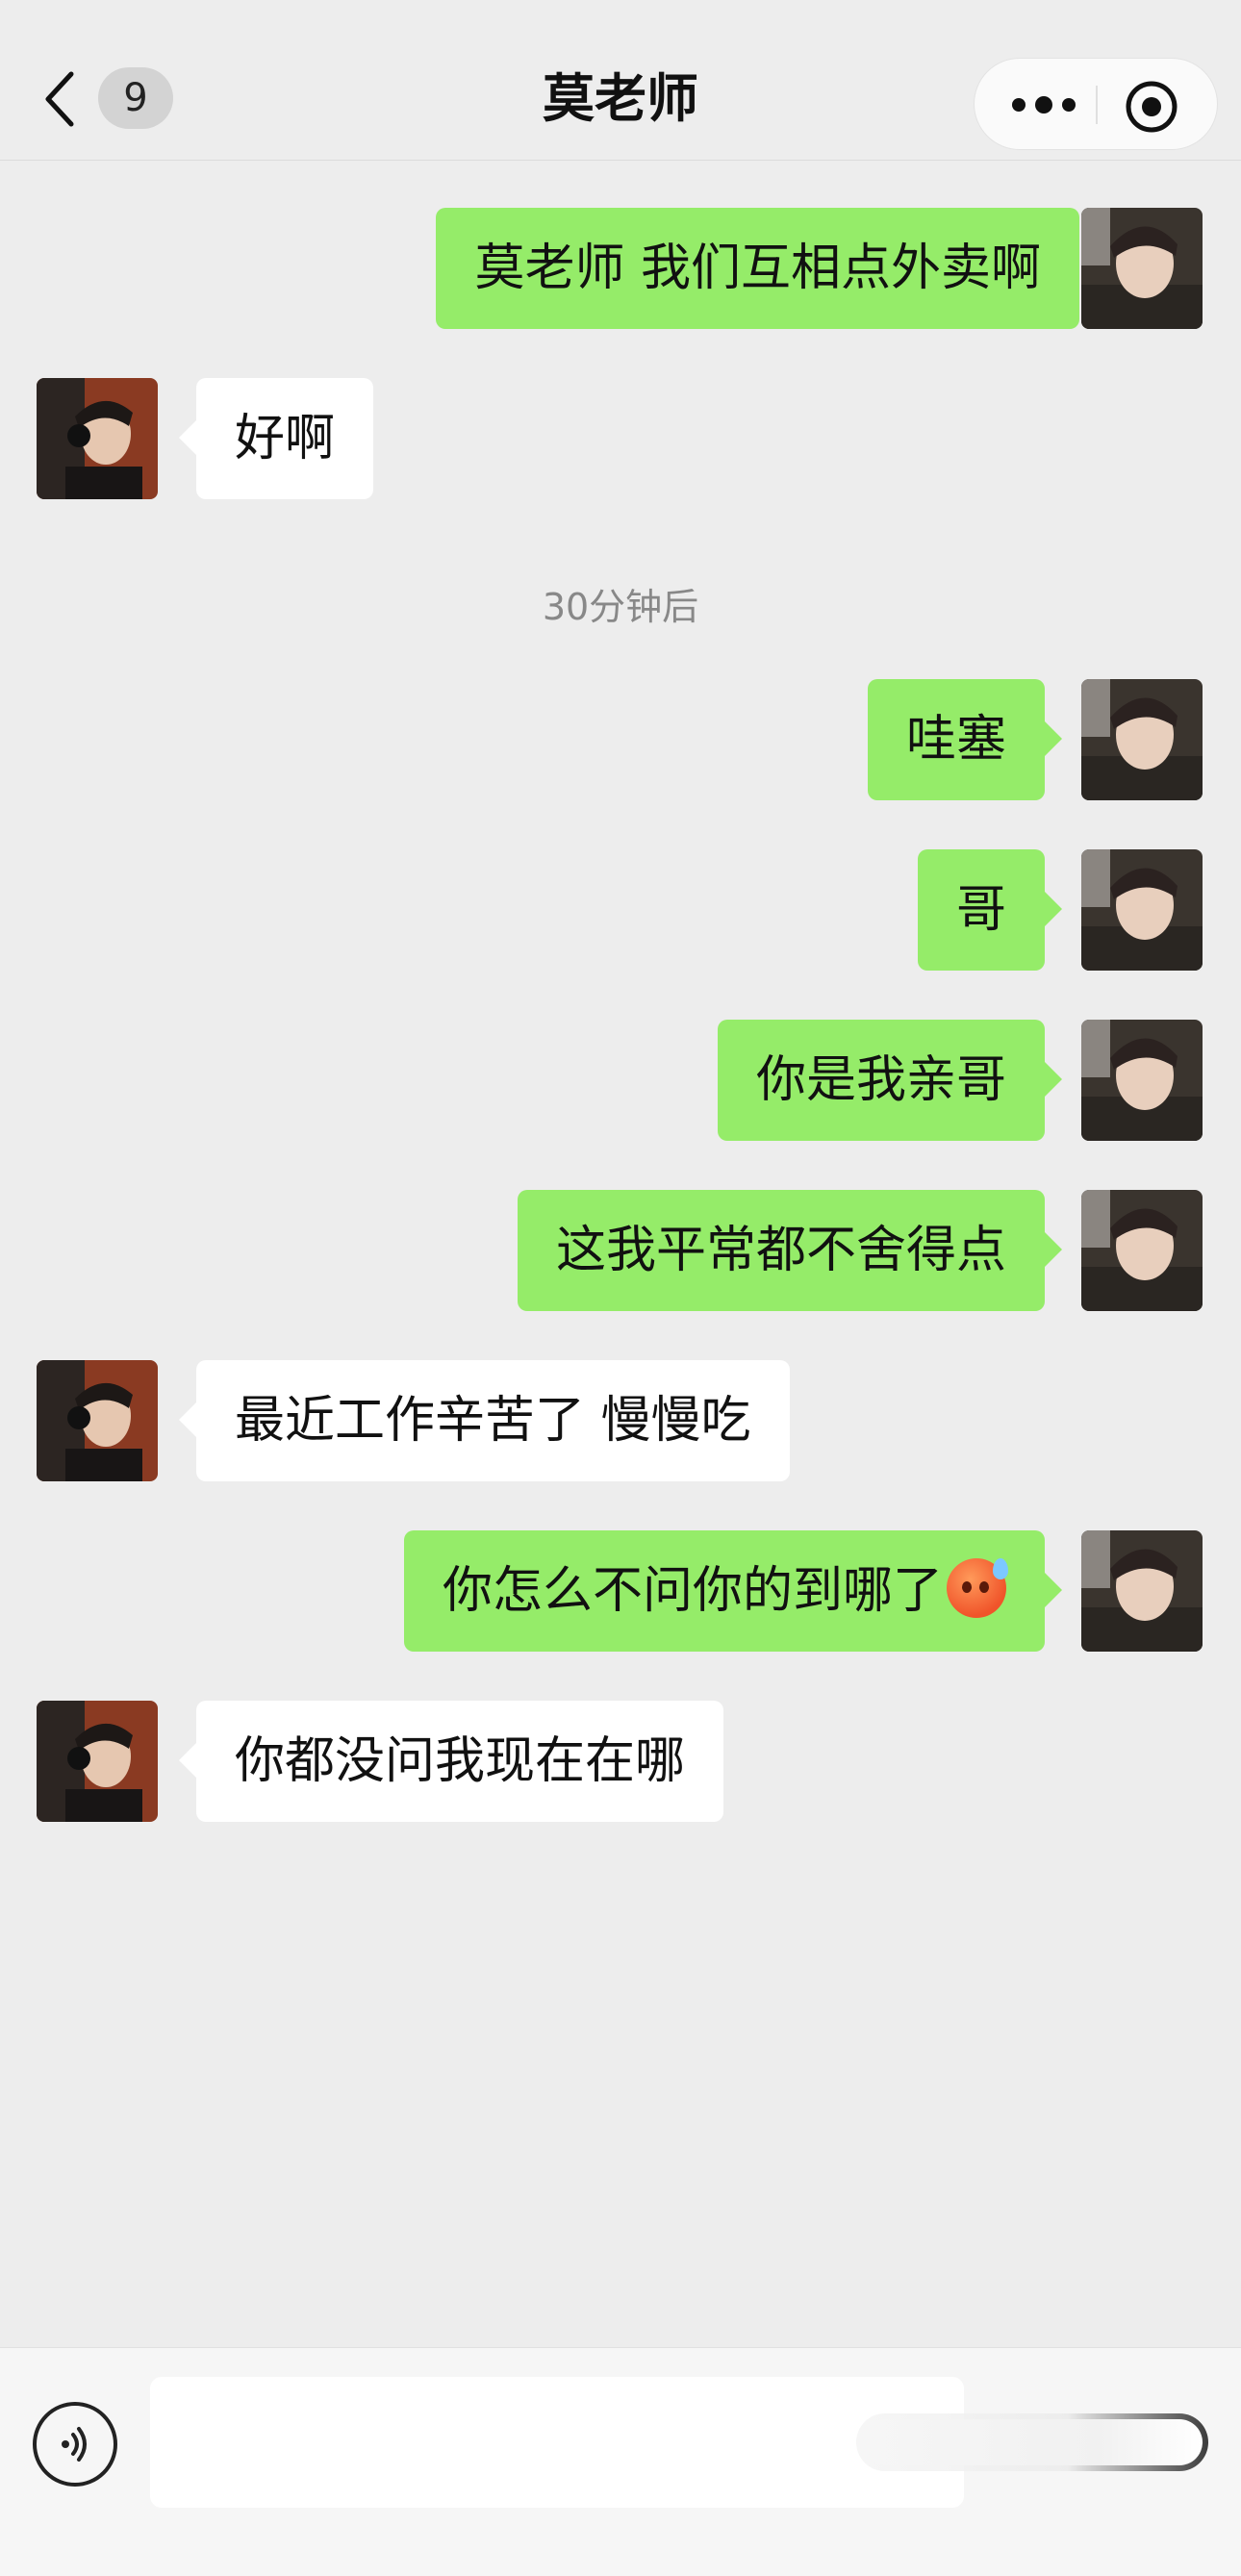  I want to click on voice-icon, so click(74, 2444).